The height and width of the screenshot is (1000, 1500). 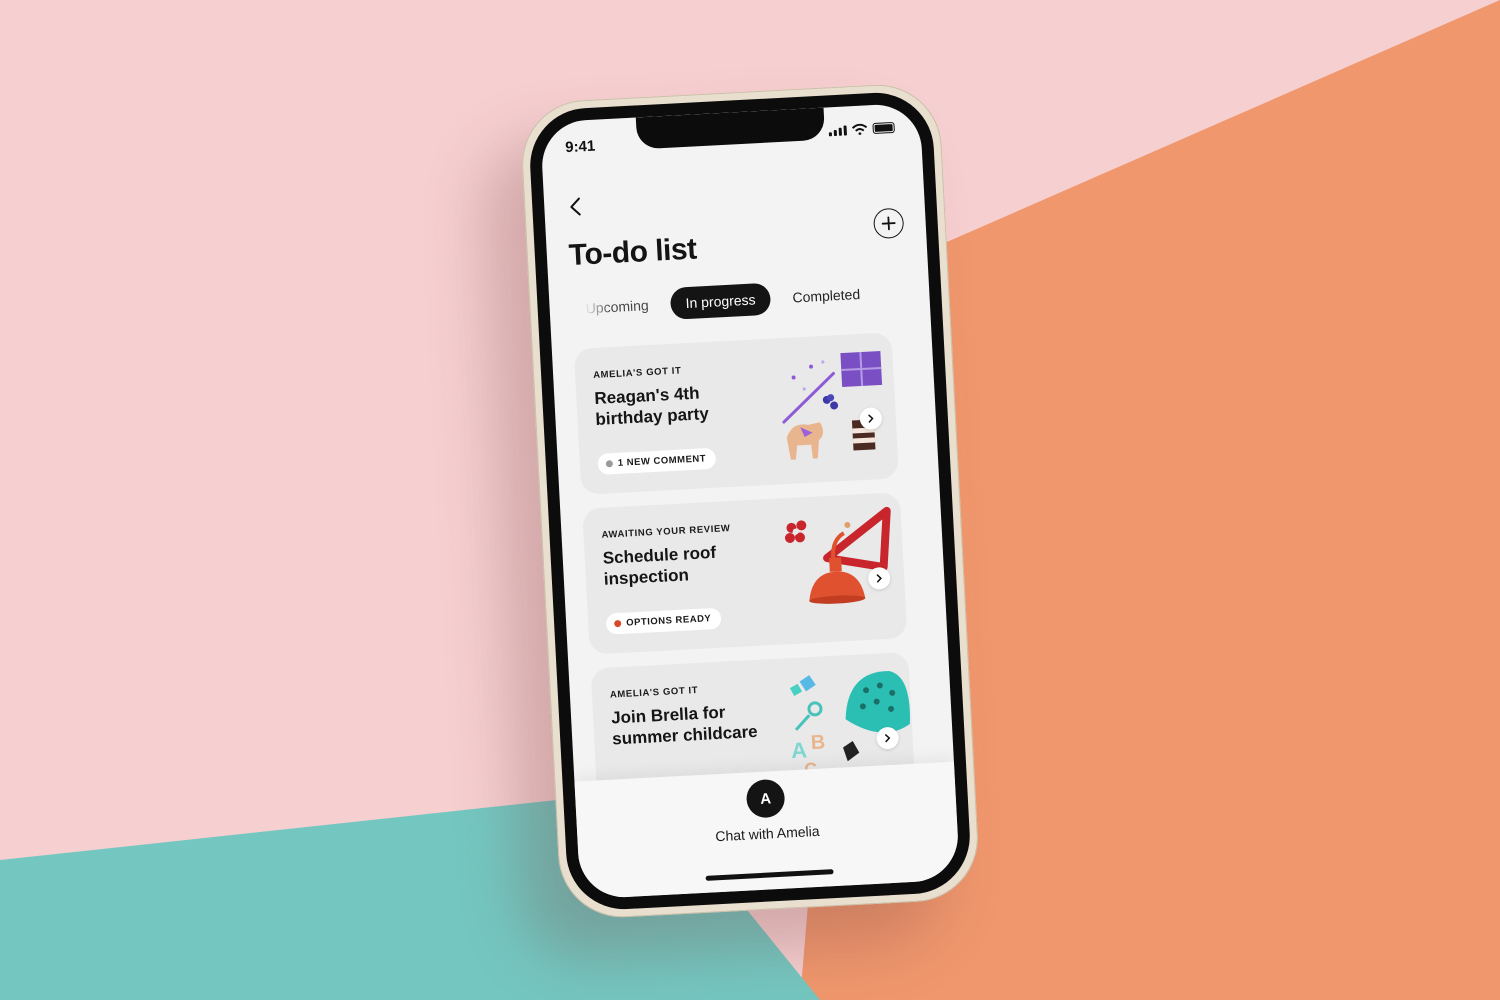 I want to click on avatar: A, so click(x=765, y=798).